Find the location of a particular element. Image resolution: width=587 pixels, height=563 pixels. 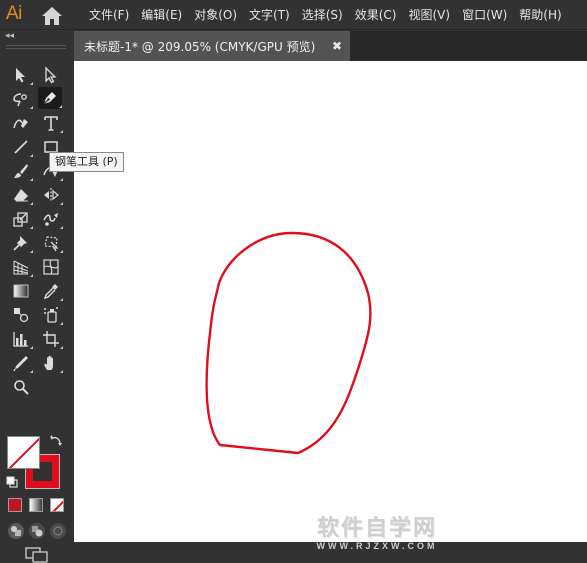

perspective-grid-tool is located at coordinates (21, 267).